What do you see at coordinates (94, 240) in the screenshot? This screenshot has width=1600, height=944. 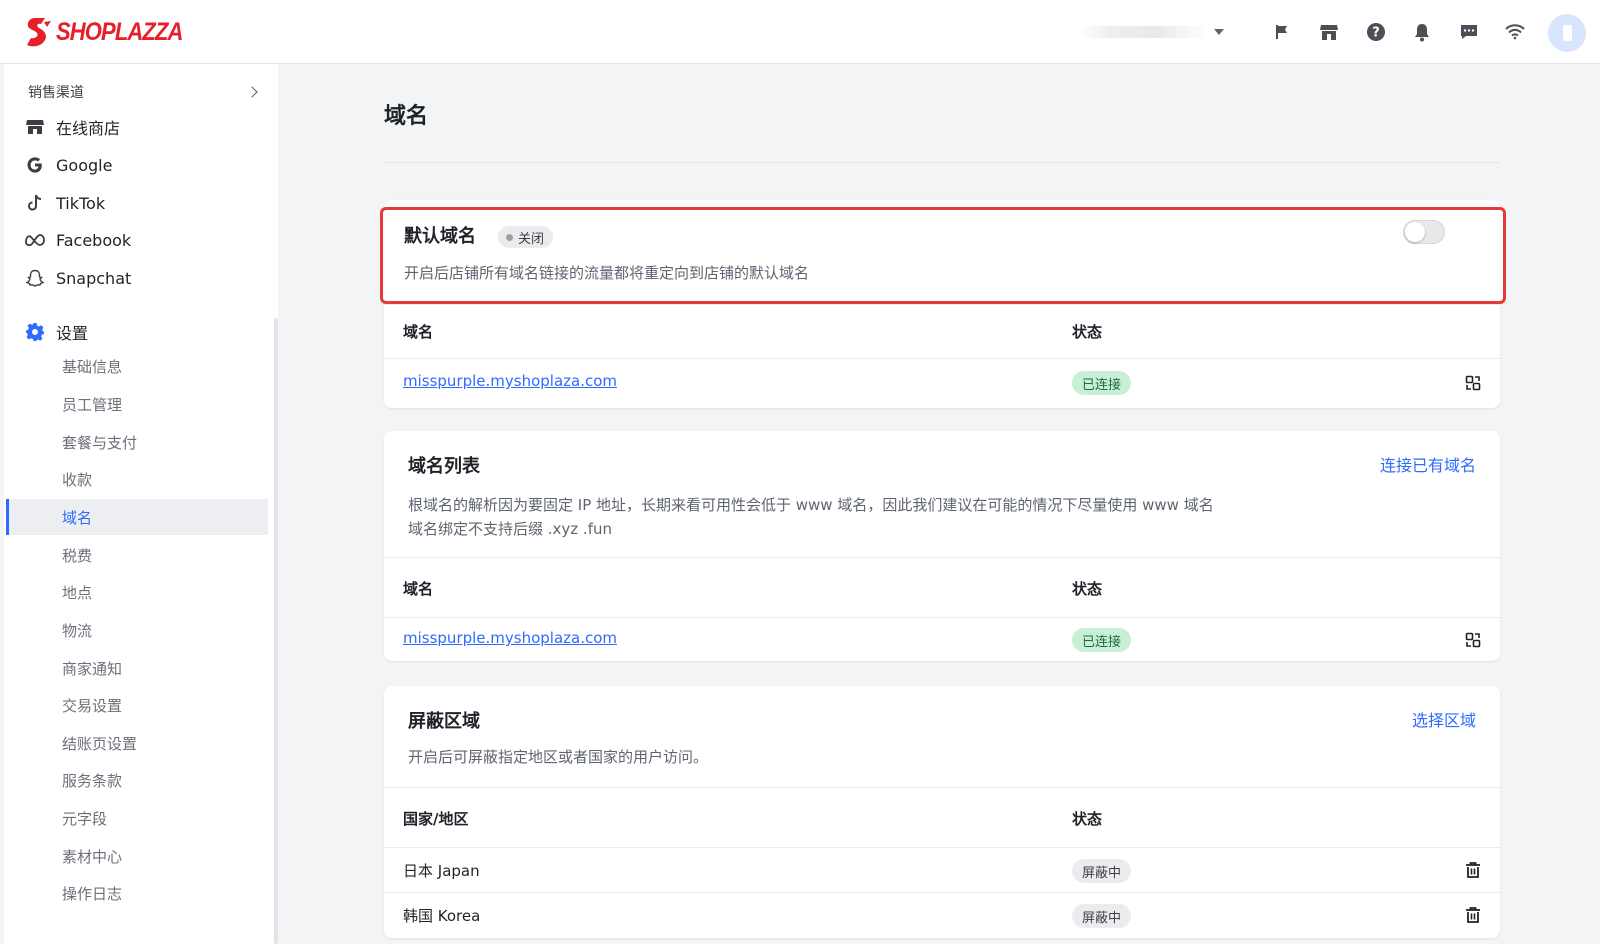 I see `sidebar-item-label: Facebook` at bounding box center [94, 240].